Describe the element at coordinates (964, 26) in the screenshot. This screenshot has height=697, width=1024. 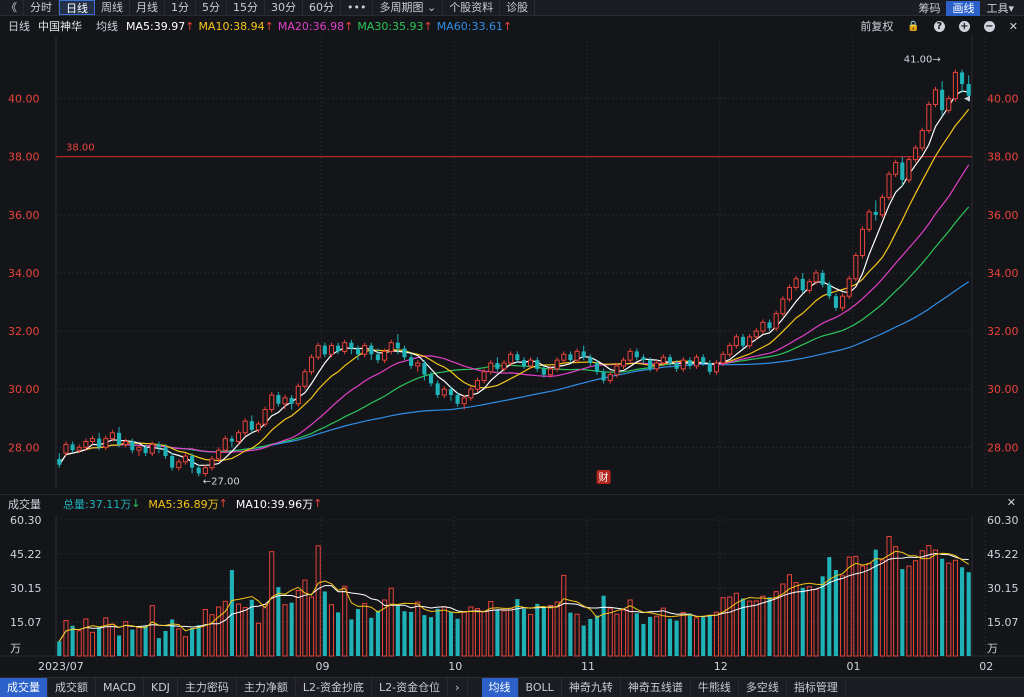
I see `zoom-in-icon: +` at that location.